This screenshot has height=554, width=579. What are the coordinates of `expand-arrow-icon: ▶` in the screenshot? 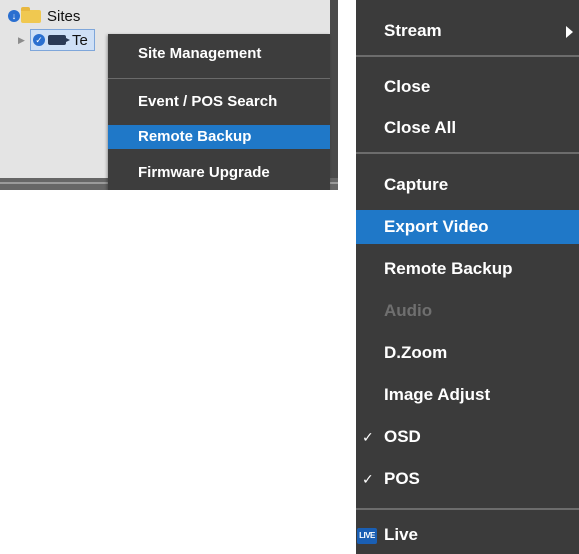 It's located at (24, 40).